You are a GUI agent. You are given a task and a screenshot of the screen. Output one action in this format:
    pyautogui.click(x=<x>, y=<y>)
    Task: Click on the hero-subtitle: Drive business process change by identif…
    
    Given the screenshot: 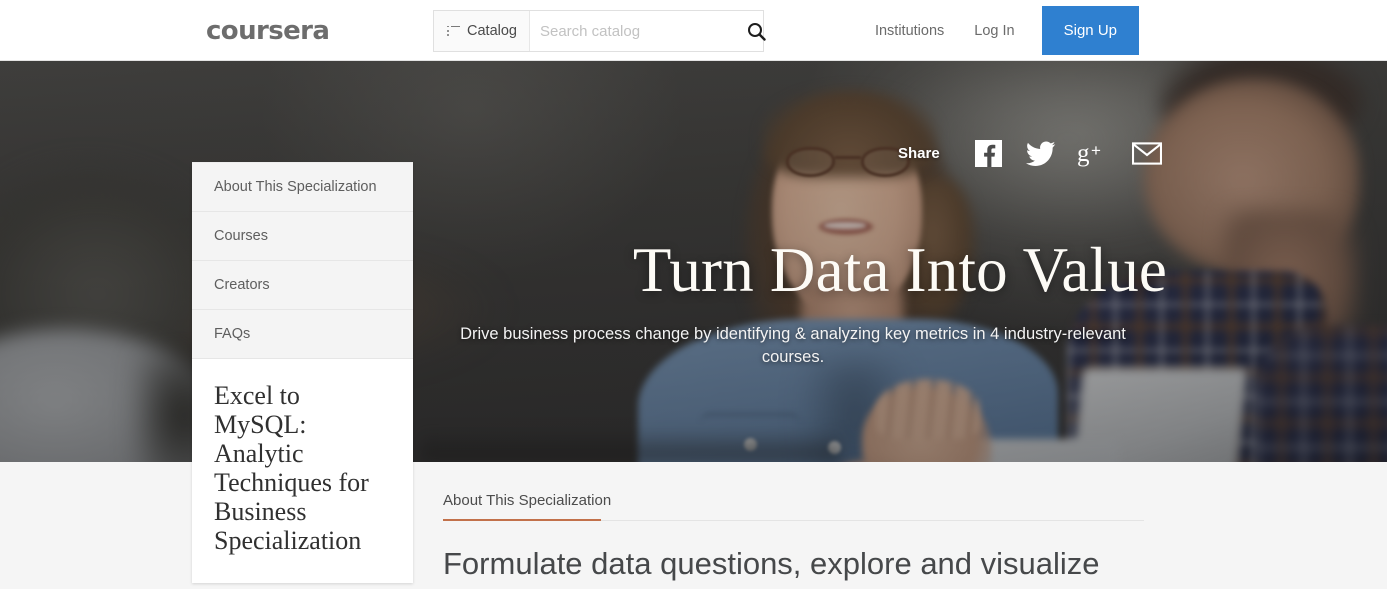 What is the action you would take?
    pyautogui.click(x=793, y=345)
    